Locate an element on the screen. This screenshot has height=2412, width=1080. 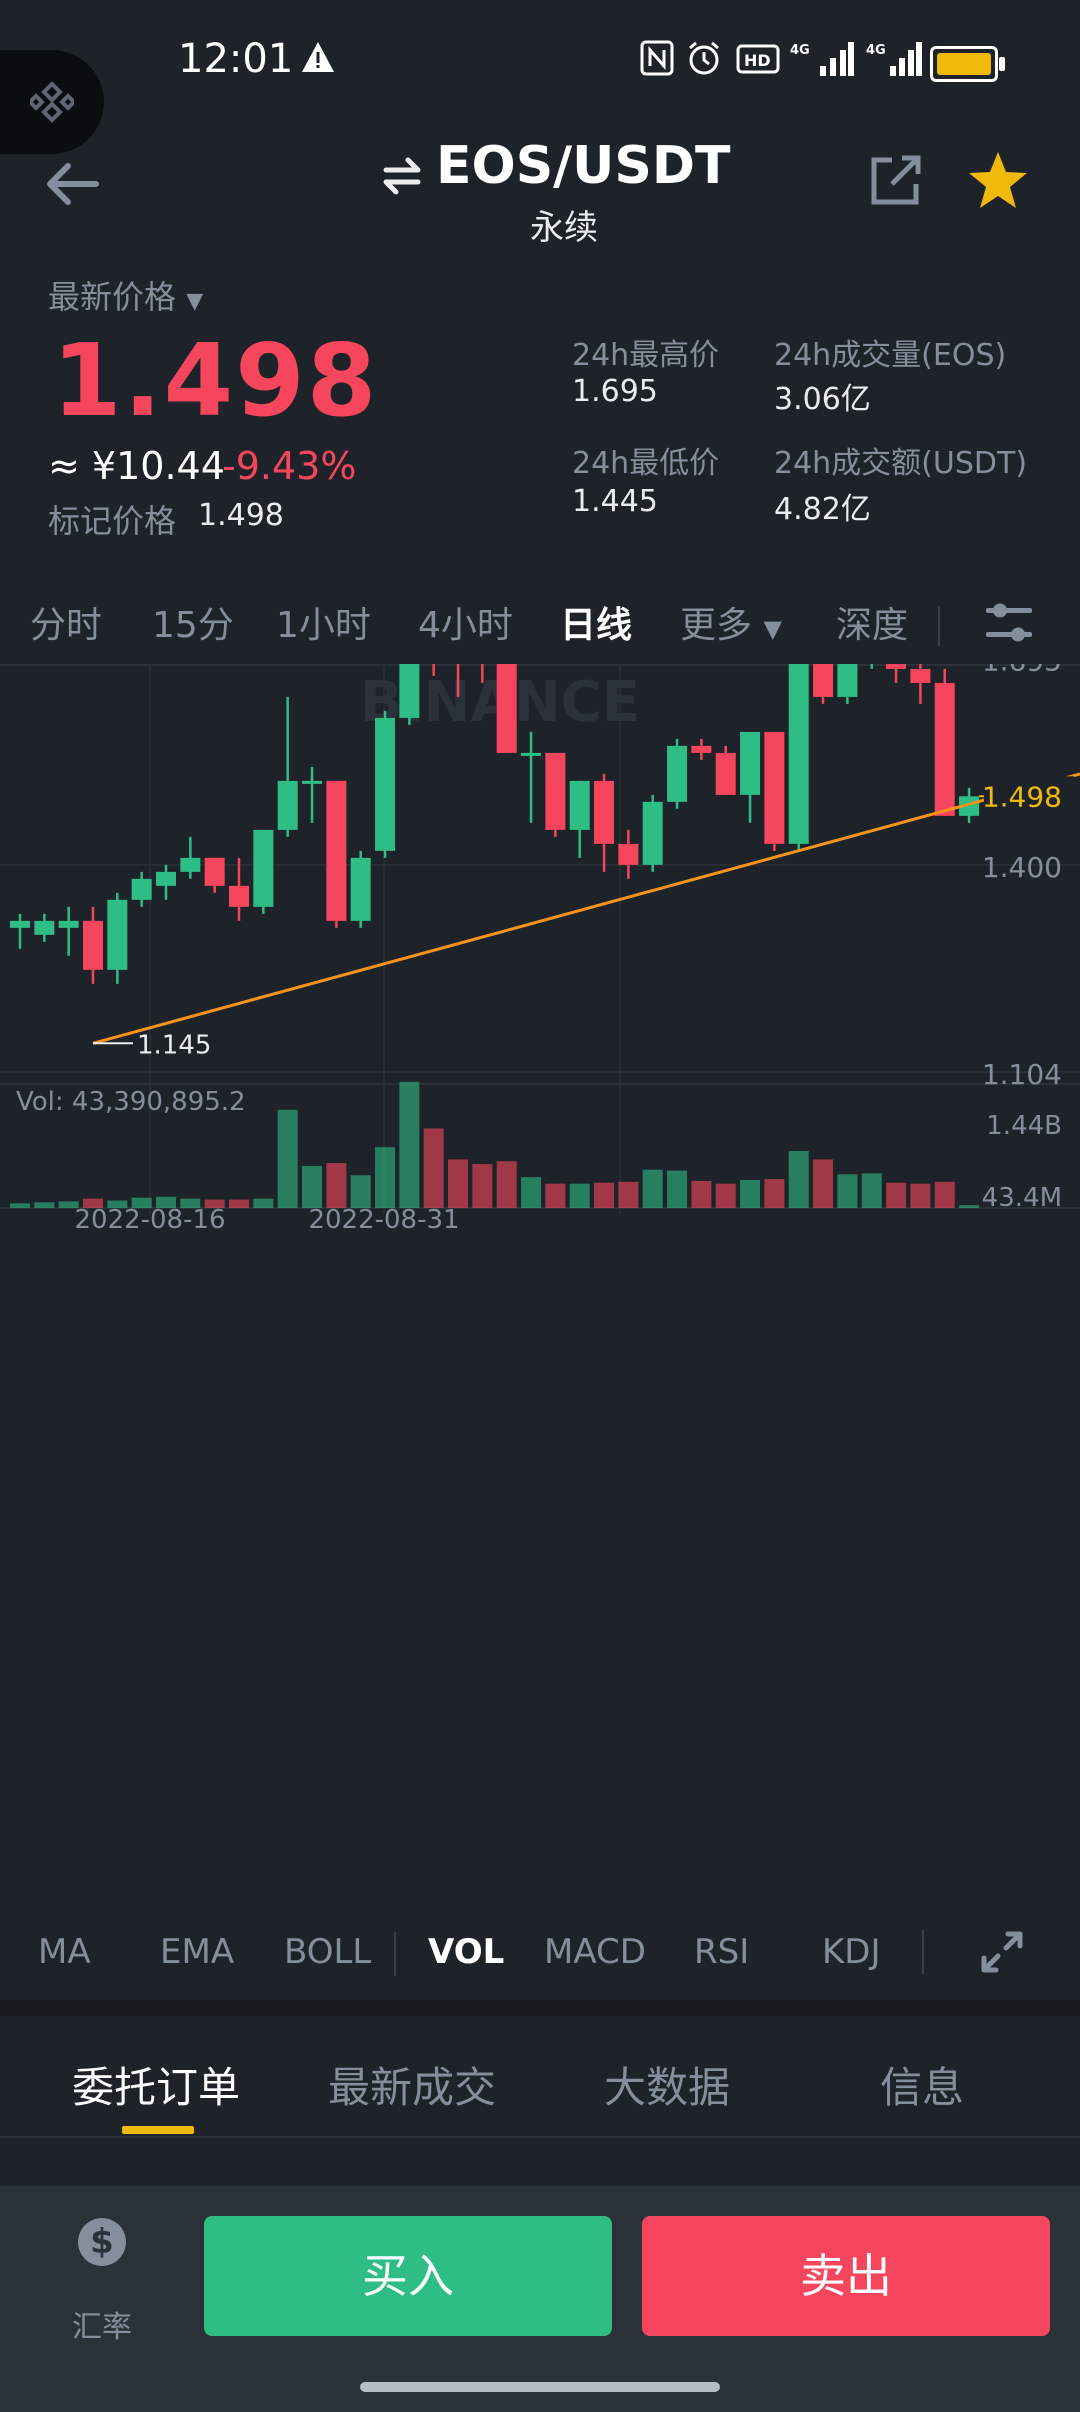
alarm-icon is located at coordinates (704, 58).